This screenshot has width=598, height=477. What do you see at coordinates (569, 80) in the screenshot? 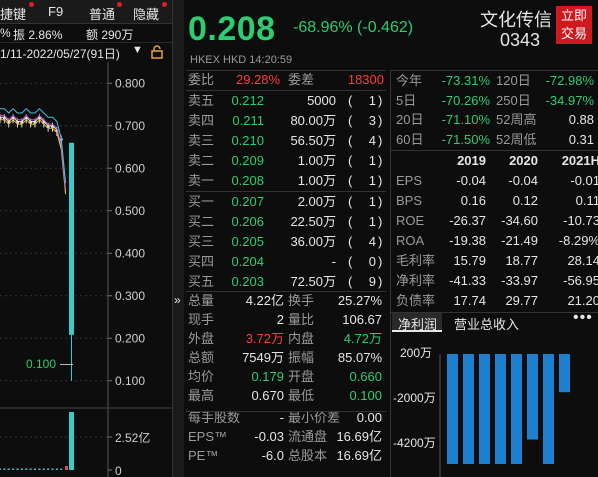
I see `perf-value: -72.98%` at bounding box center [569, 80].